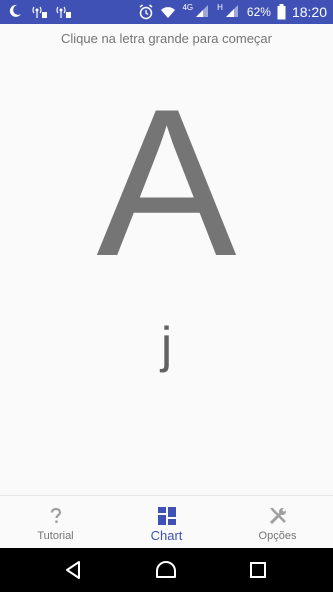  Describe the element at coordinates (16, 12) in the screenshot. I see `moon-icon` at that location.